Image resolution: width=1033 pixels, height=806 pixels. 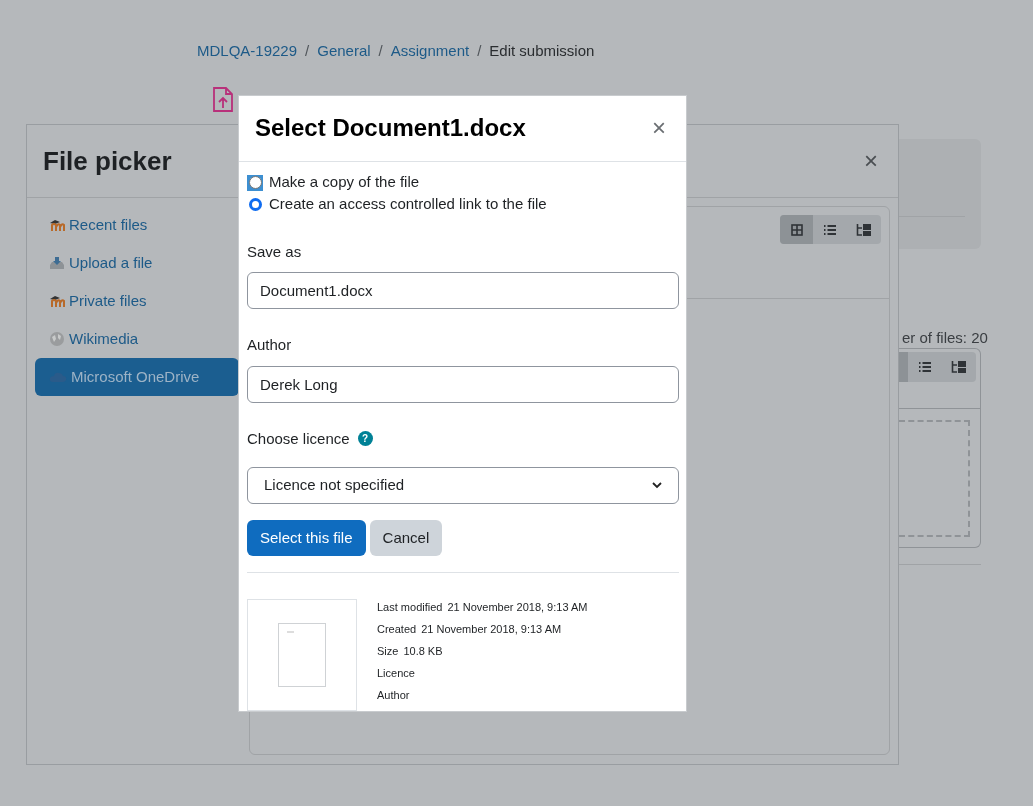 I want to click on document-preview-icon, so click(x=302, y=655).